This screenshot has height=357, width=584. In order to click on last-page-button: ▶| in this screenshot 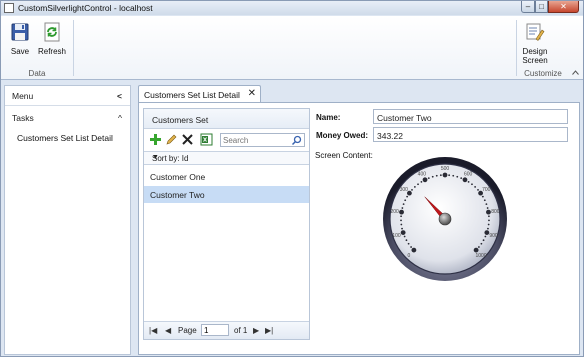, I will do `click(269, 330)`.